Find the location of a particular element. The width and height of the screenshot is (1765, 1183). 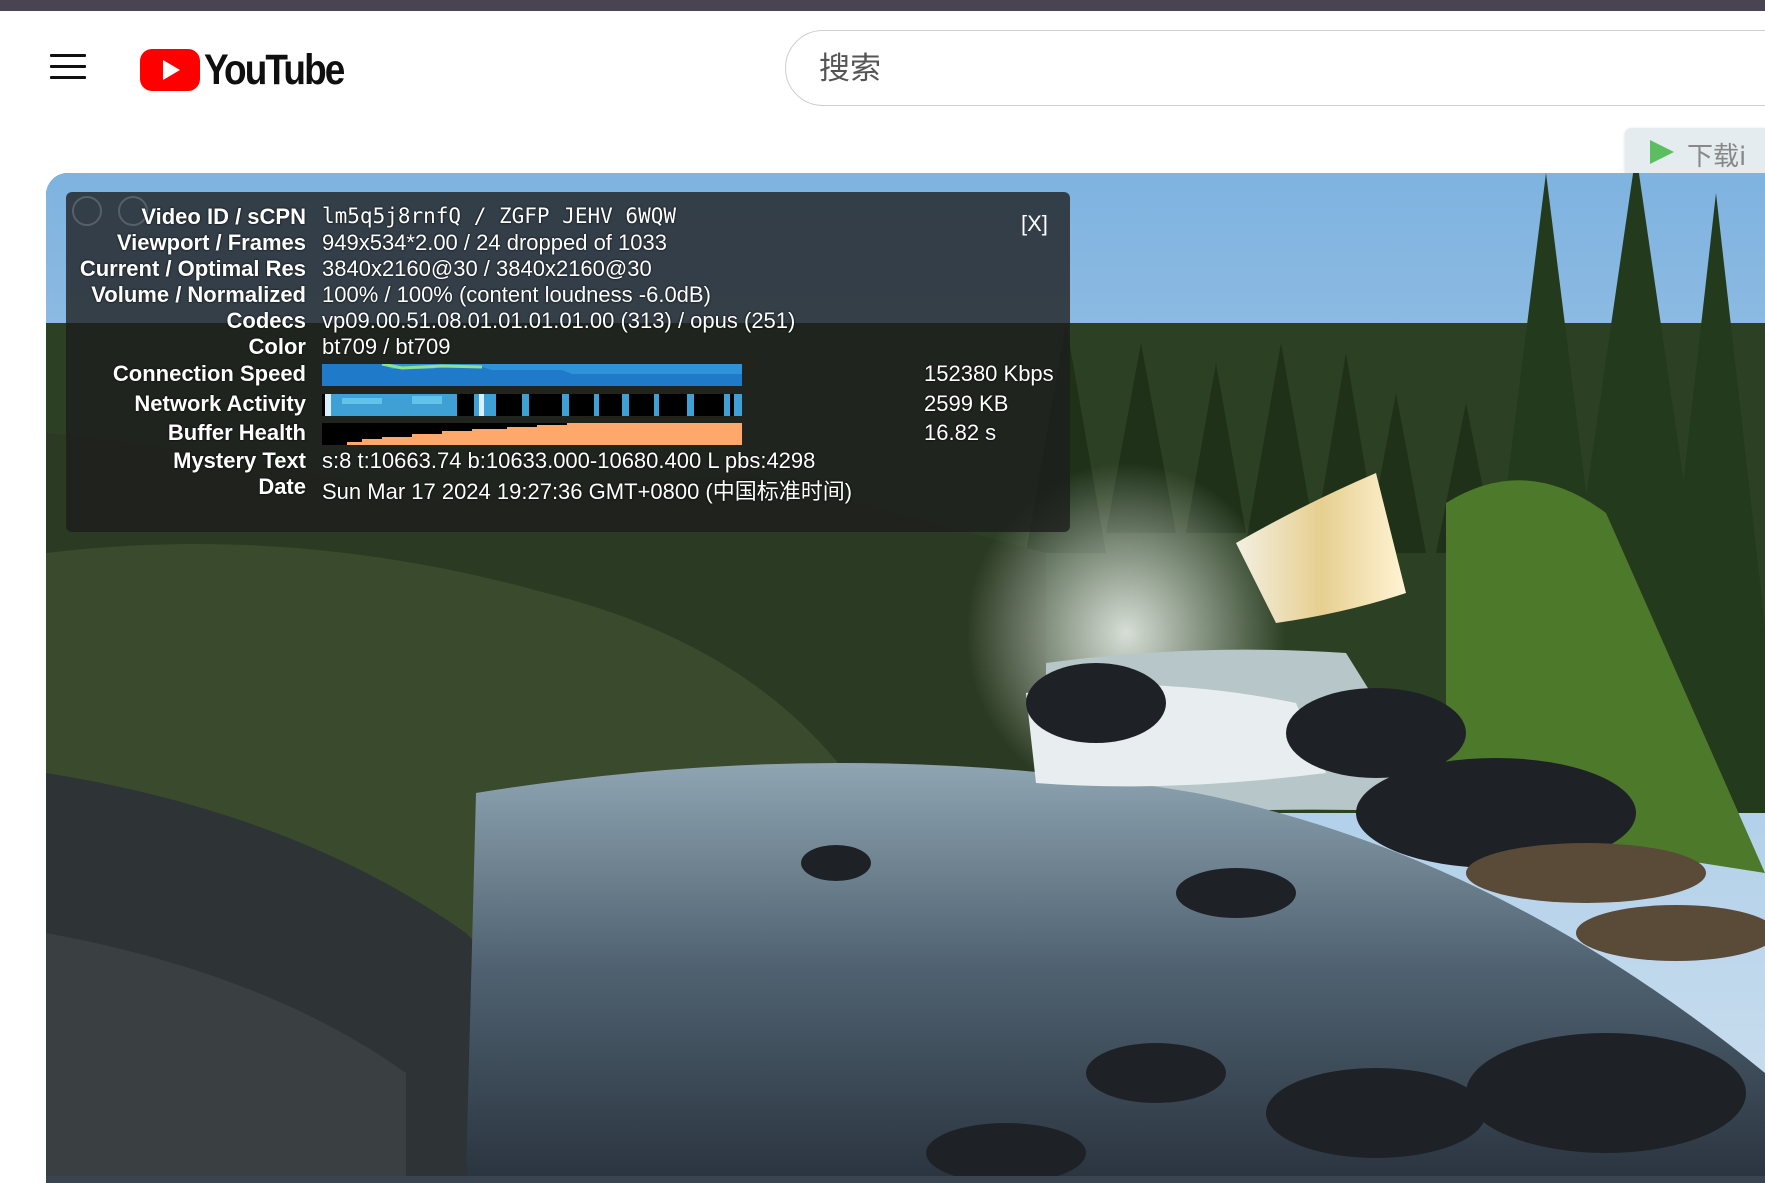

stat-label: Date is located at coordinates (282, 486).